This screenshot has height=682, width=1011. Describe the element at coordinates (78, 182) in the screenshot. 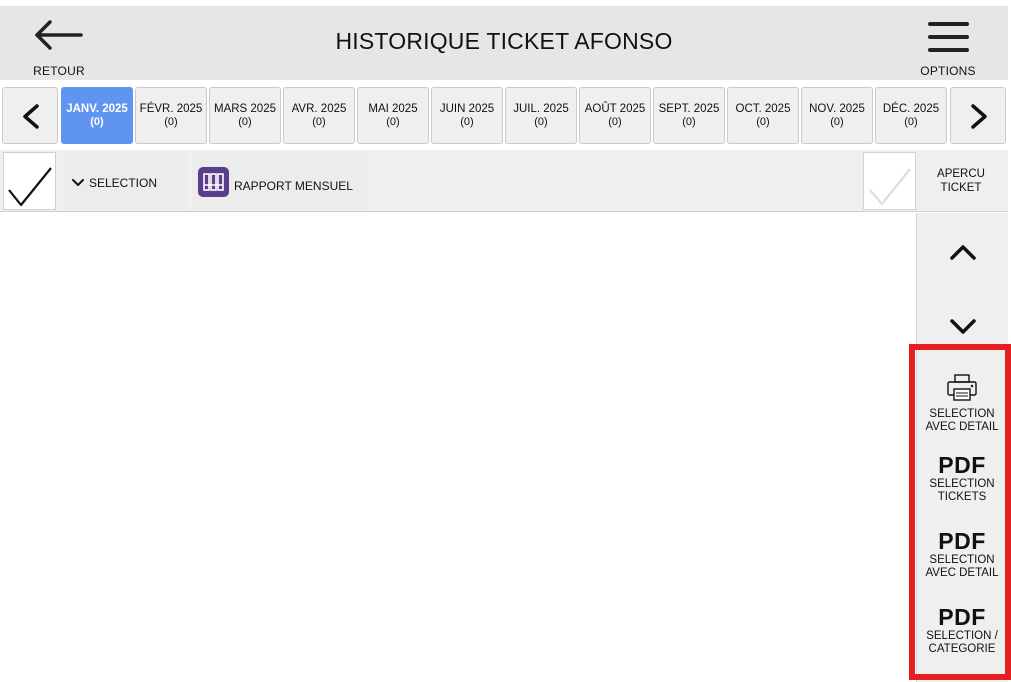

I see `chevron-down-icon` at that location.